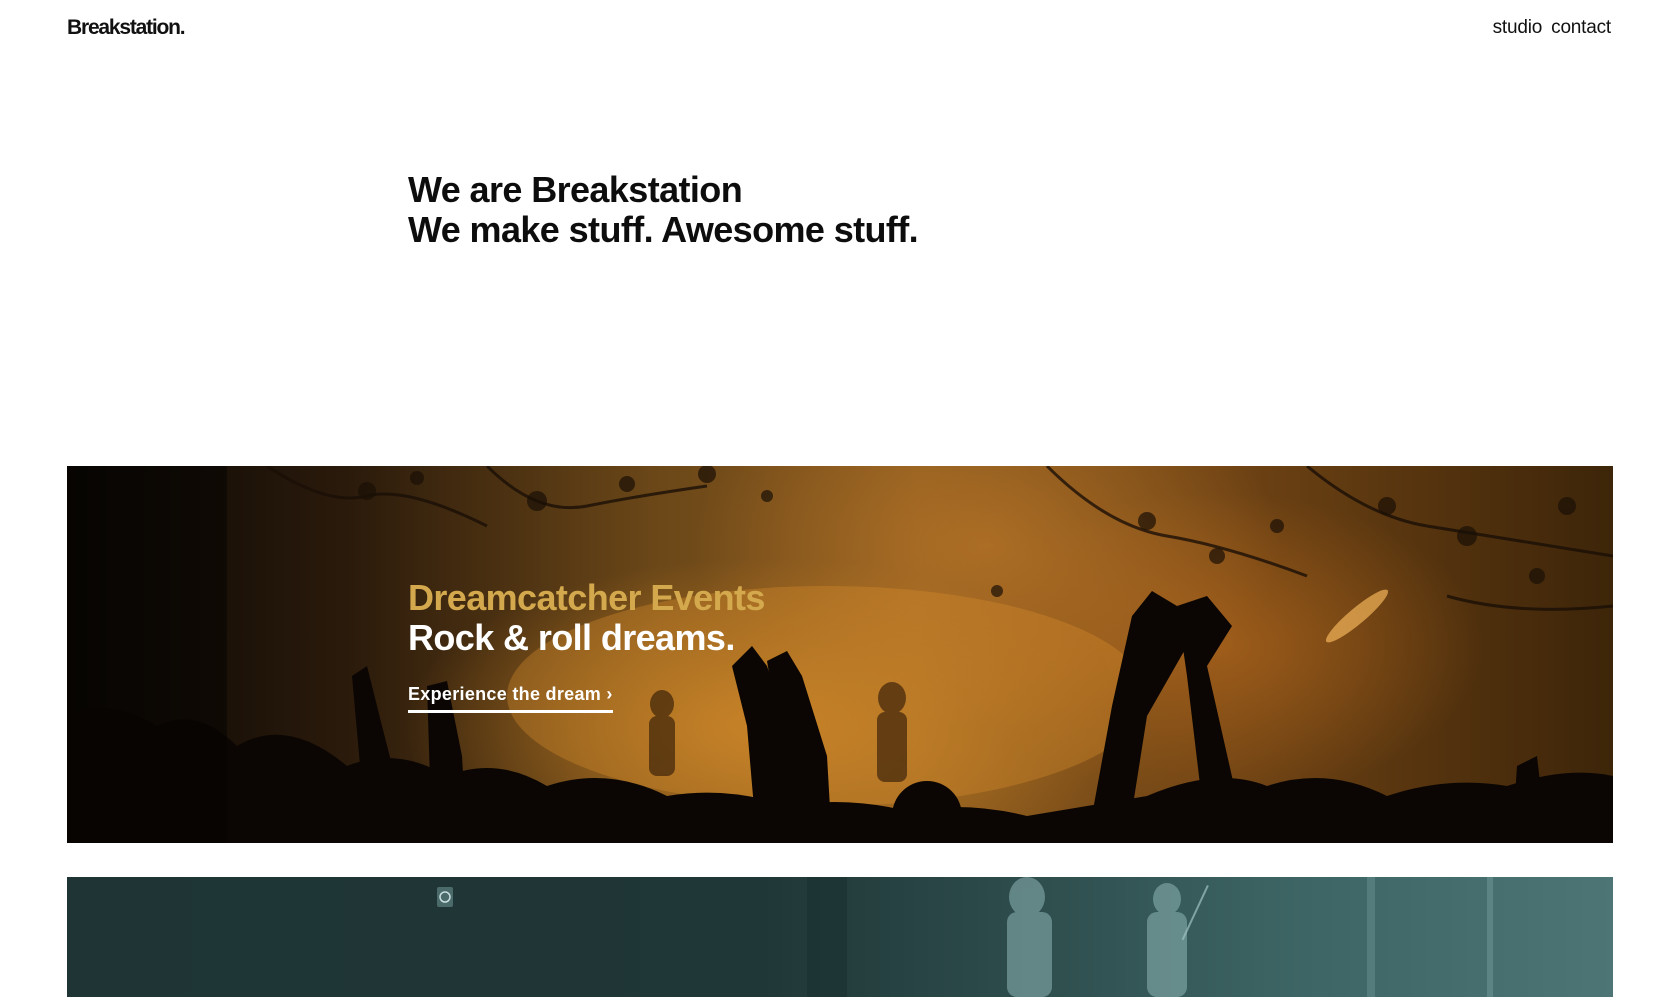 The height and width of the screenshot is (997, 1680). What do you see at coordinates (571, 637) in the screenshot?
I see `project-tagline: Rock & roll dreams.` at bounding box center [571, 637].